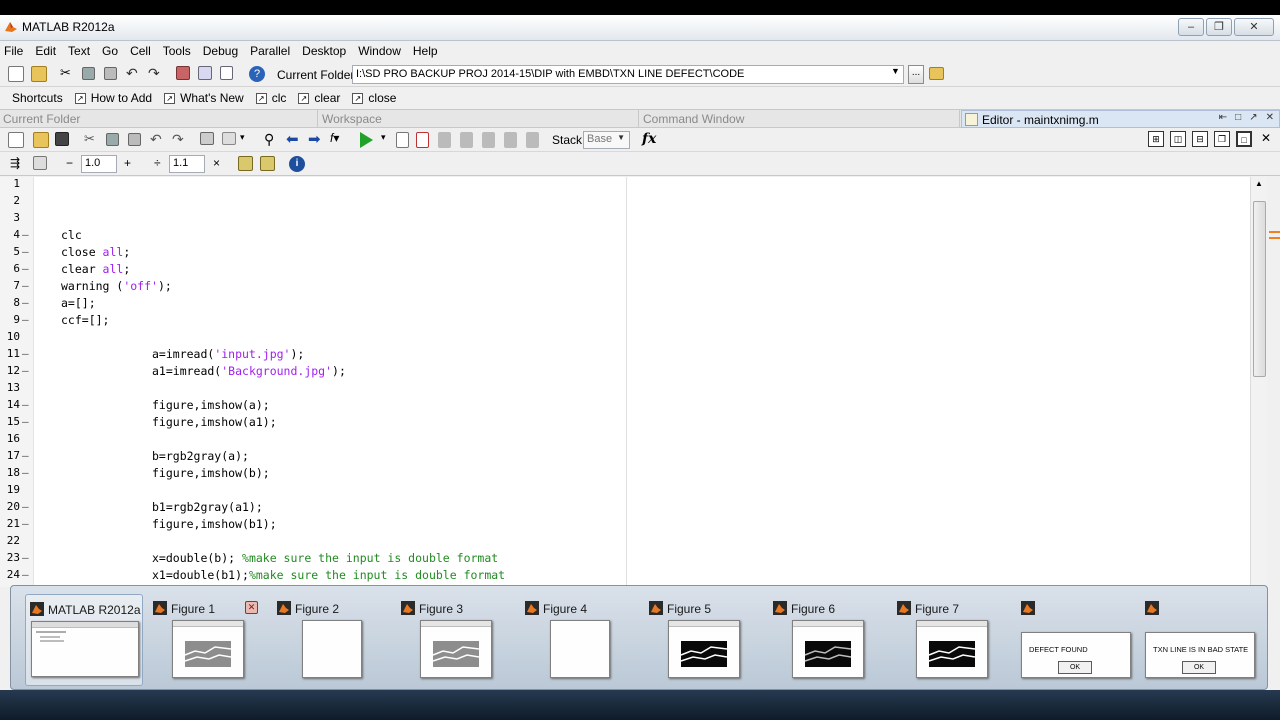 The width and height of the screenshot is (1280, 720). I want to click on profiler-icon, so click(226, 73).